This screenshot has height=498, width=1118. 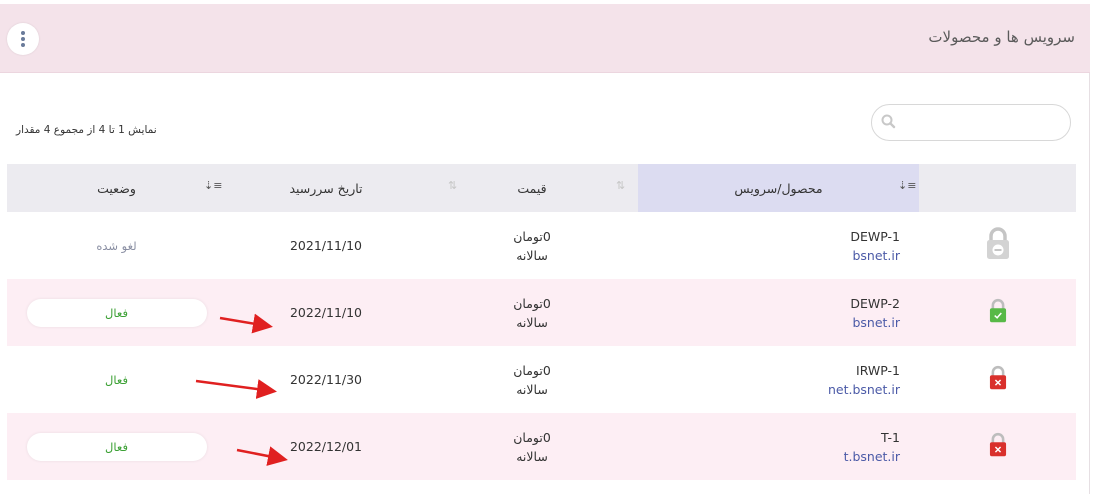 I want to click on product-name: T-1, so click(x=890, y=437).